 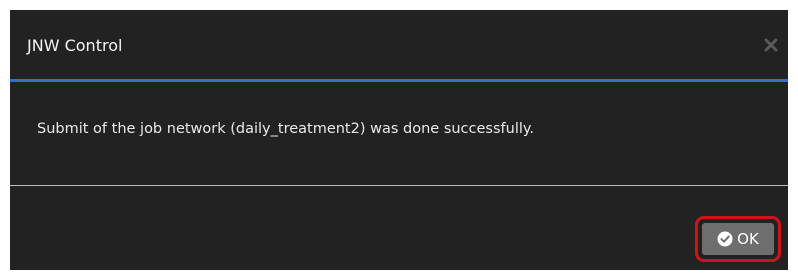 I want to click on check-circle-icon, so click(x=725, y=239).